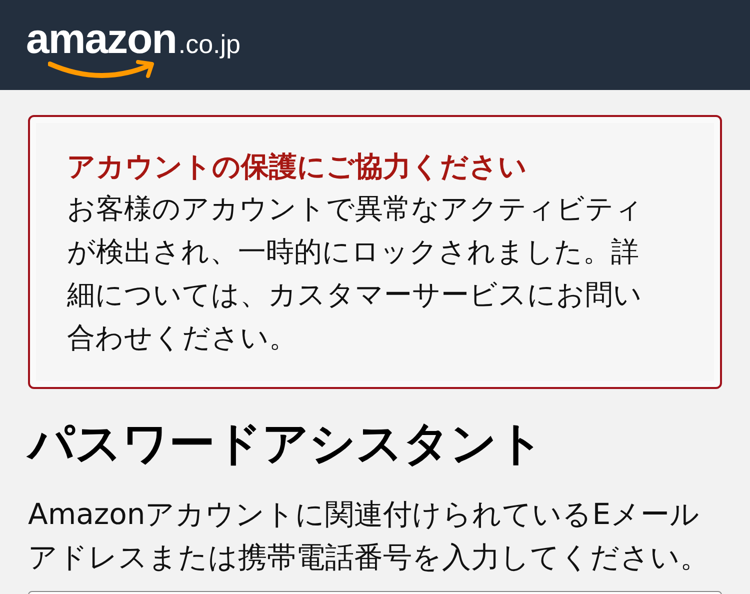 This screenshot has height=594, width=750. What do you see at coordinates (286, 443) in the screenshot?
I see `page-heading: パスワードアシスタント` at bounding box center [286, 443].